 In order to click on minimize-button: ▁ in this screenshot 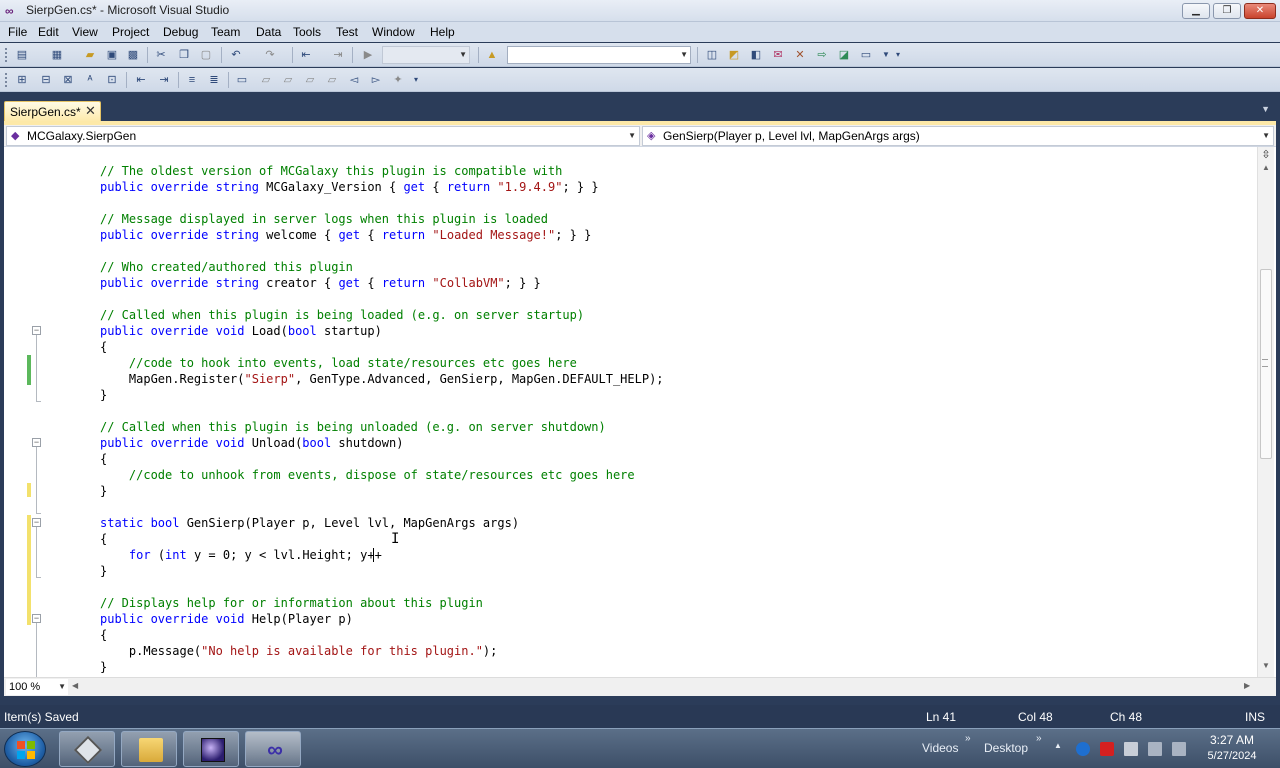, I will do `click(1196, 11)`.